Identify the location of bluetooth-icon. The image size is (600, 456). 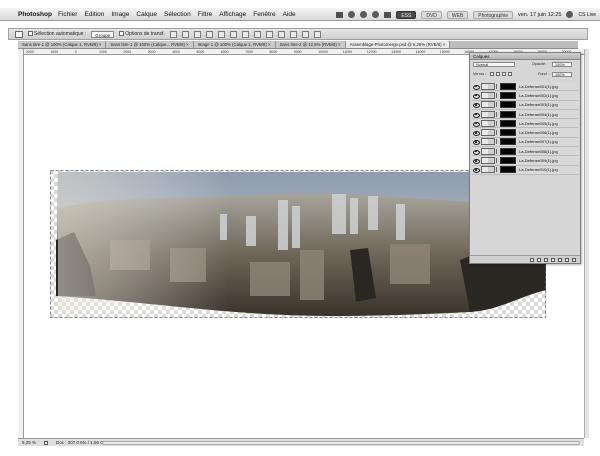
(364, 14).